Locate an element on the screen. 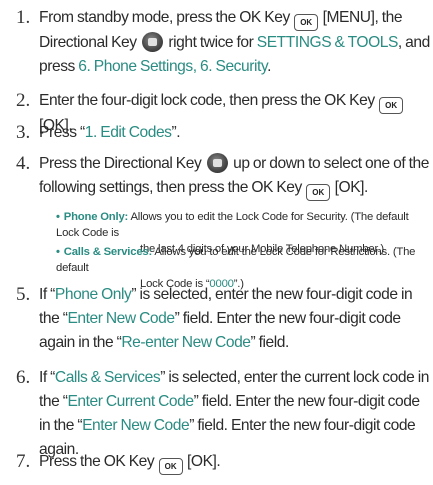  step-text: Press the OK Key OK [OK]. is located at coordinates (235, 462).